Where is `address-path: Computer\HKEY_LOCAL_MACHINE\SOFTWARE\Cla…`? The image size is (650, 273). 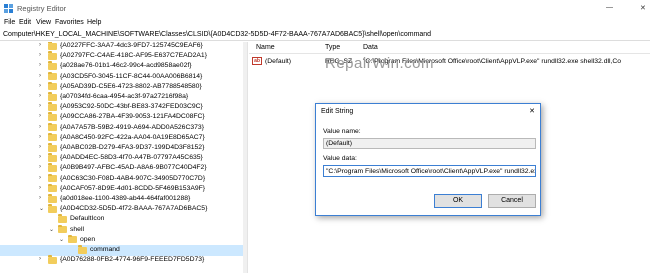 address-path: Computer\HKEY_LOCAL_MACHINE\SOFTWARE\Cla… is located at coordinates (217, 34).